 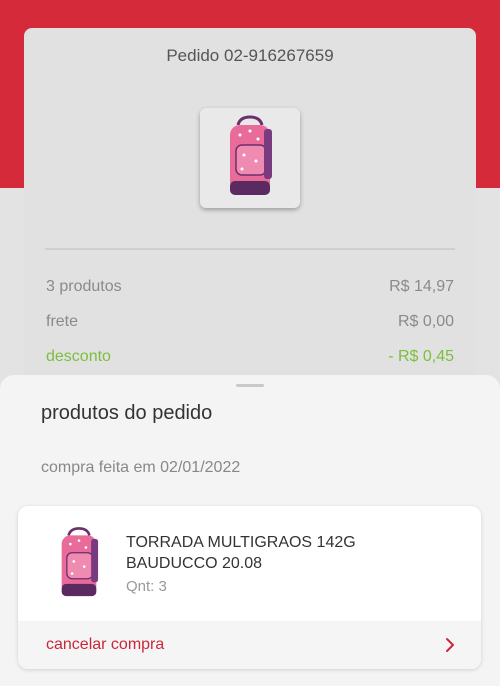 I want to click on summary-row-discount: desconto - R$ 0,45, so click(x=250, y=357).